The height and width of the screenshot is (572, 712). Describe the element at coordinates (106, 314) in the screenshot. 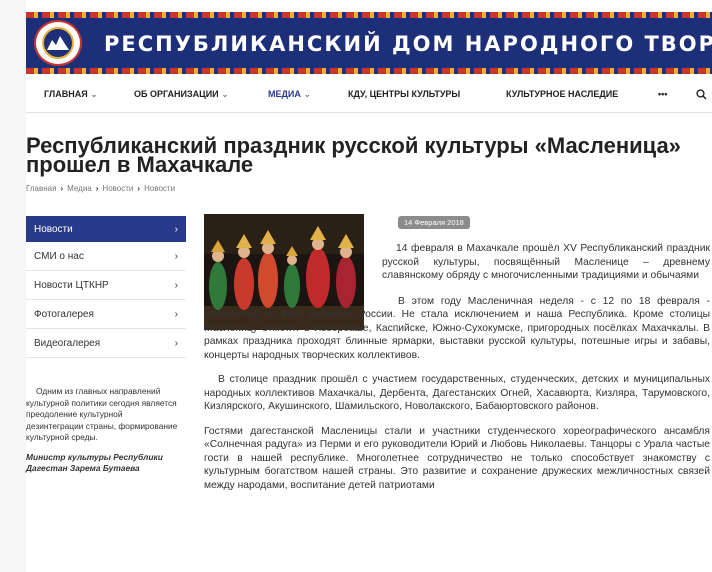

I see `sidebar-item-photo-gallery: Фотогалерея ›` at that location.